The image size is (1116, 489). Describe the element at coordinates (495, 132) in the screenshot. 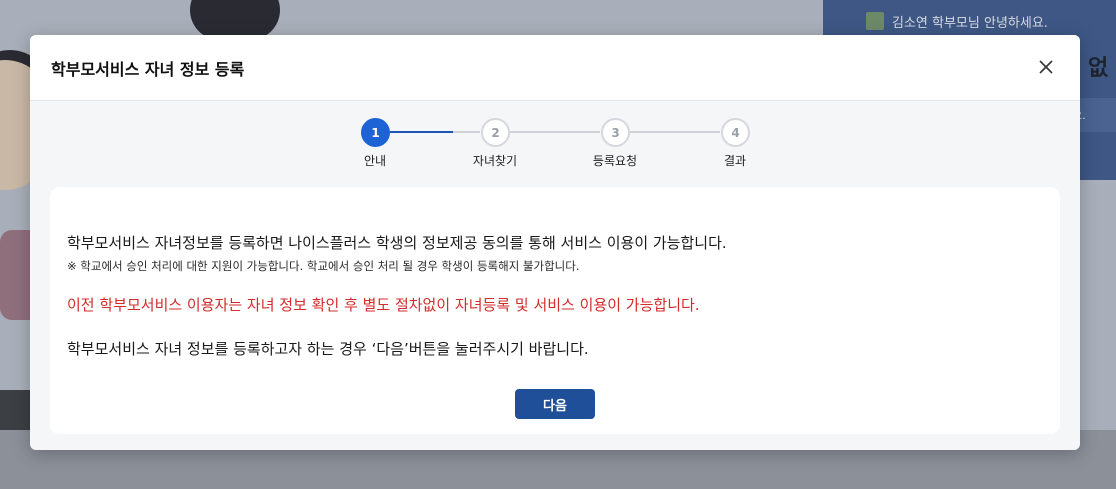

I see `step-2-circle: 2` at that location.